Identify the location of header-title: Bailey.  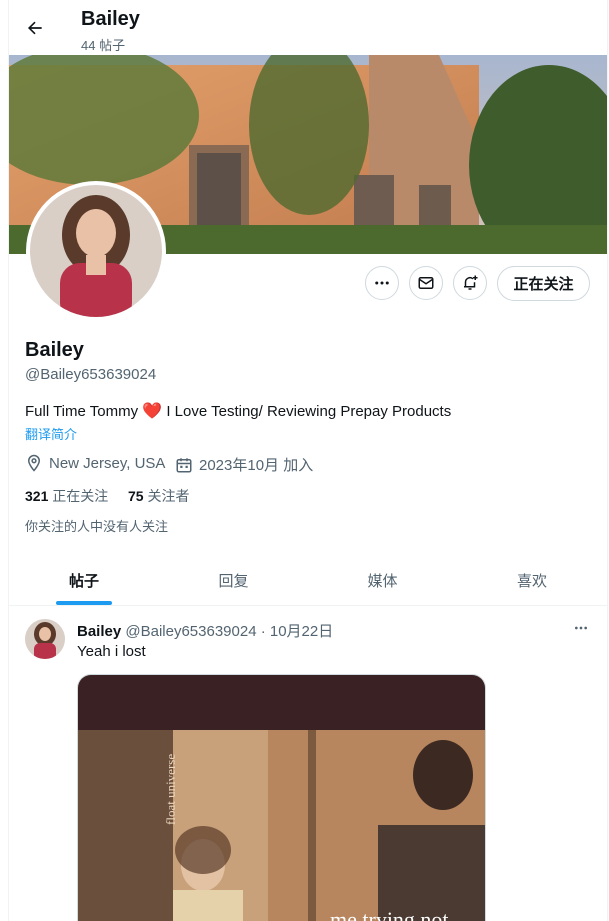
(110, 19).